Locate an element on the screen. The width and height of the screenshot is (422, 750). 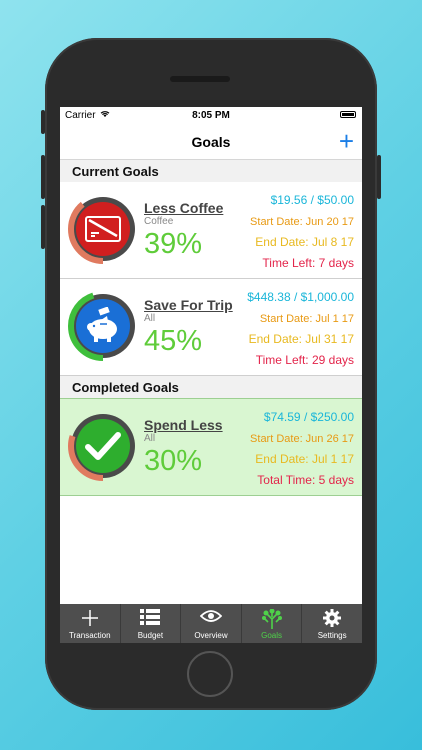
plus-icon is located at coordinates (90, 618).